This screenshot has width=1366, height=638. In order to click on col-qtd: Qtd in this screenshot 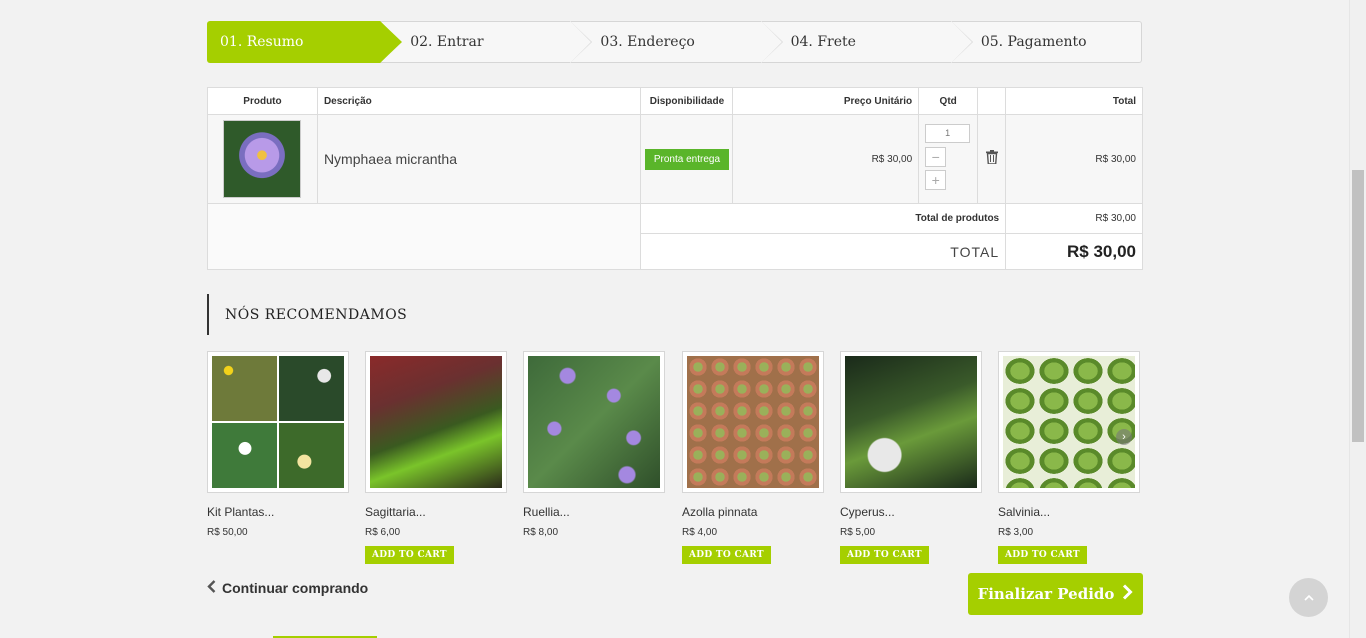, I will do `click(948, 101)`.